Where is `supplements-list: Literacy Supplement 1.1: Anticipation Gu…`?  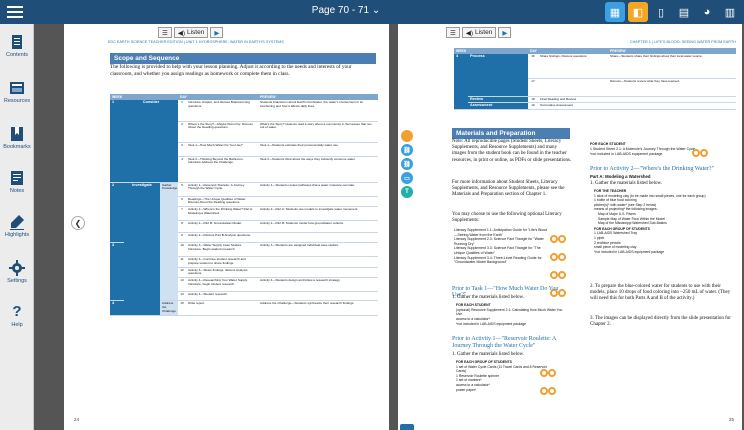 supplements-list: Literacy Supplement 1.1: Anticipation Gu… is located at coordinates (502, 246).